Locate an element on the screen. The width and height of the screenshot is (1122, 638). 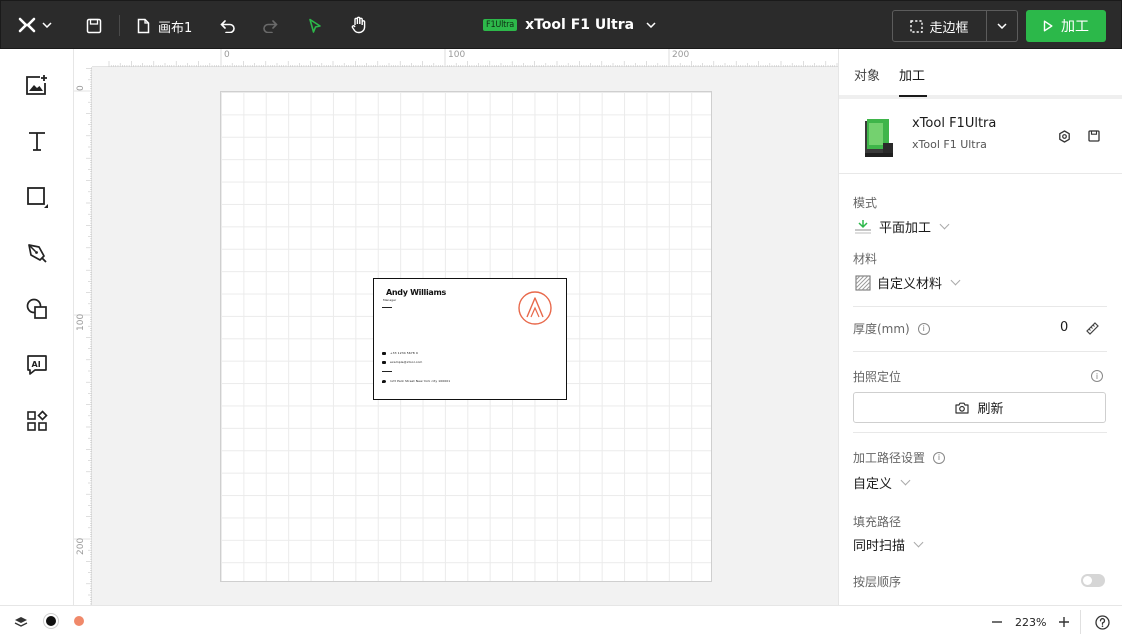
laser-machine-icon is located at coordinates (879, 138).